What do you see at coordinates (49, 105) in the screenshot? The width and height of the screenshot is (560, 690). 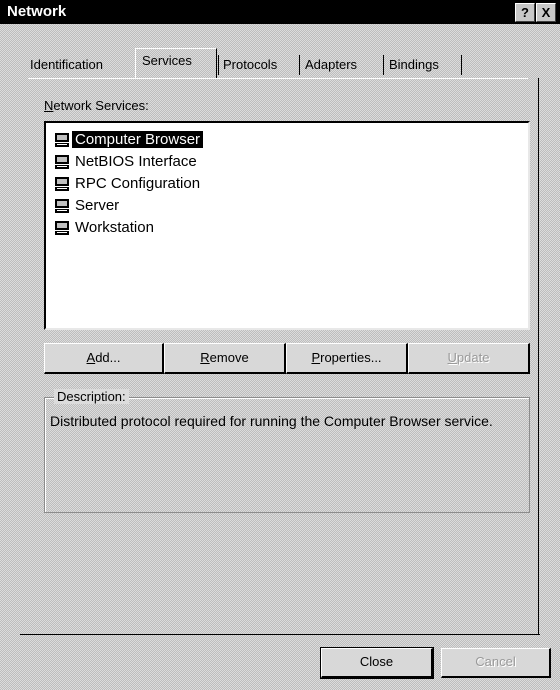 I see `label-accelerator: N` at bounding box center [49, 105].